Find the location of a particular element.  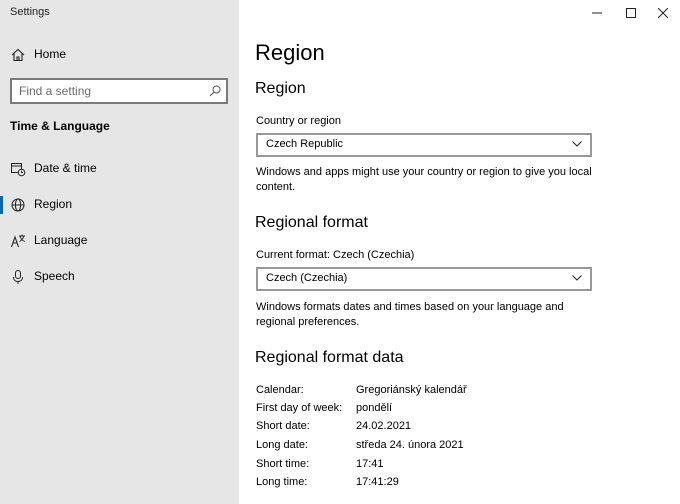

language-icon is located at coordinates (18, 241).